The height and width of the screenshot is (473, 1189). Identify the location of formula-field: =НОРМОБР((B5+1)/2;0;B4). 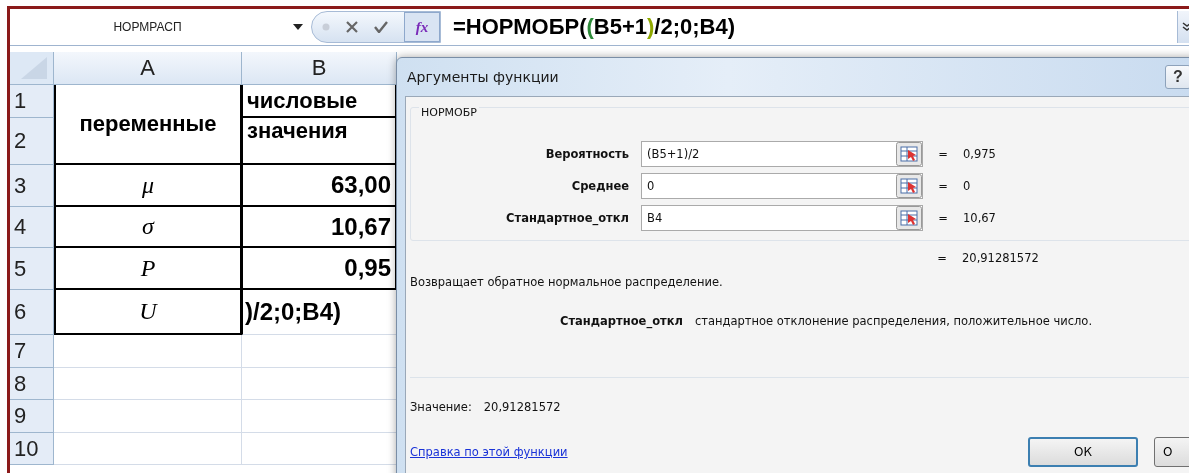
(809, 27).